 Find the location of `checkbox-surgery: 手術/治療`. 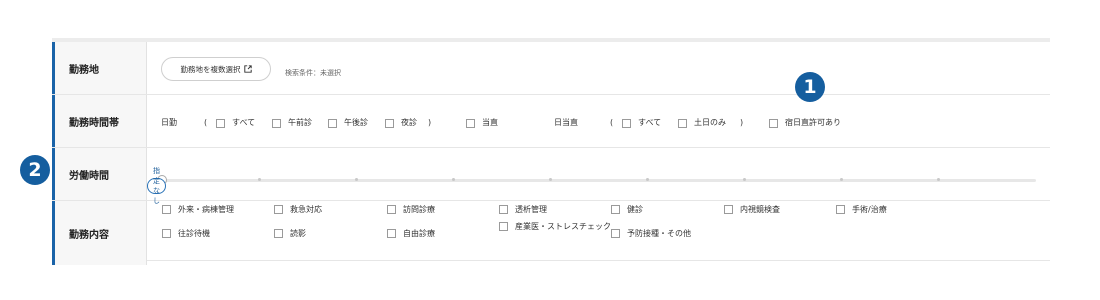

checkbox-surgery: 手術/治療 is located at coordinates (861, 209).